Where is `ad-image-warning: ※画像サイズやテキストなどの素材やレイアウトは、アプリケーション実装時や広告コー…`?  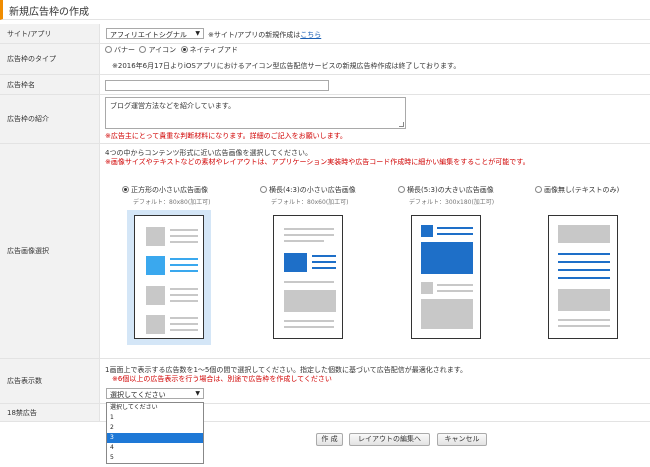
ad-image-warning: ※画像サイズやテキストなどの素材やレイアウトは、アプリケーション実装時や広告コー… is located at coordinates (317, 162).